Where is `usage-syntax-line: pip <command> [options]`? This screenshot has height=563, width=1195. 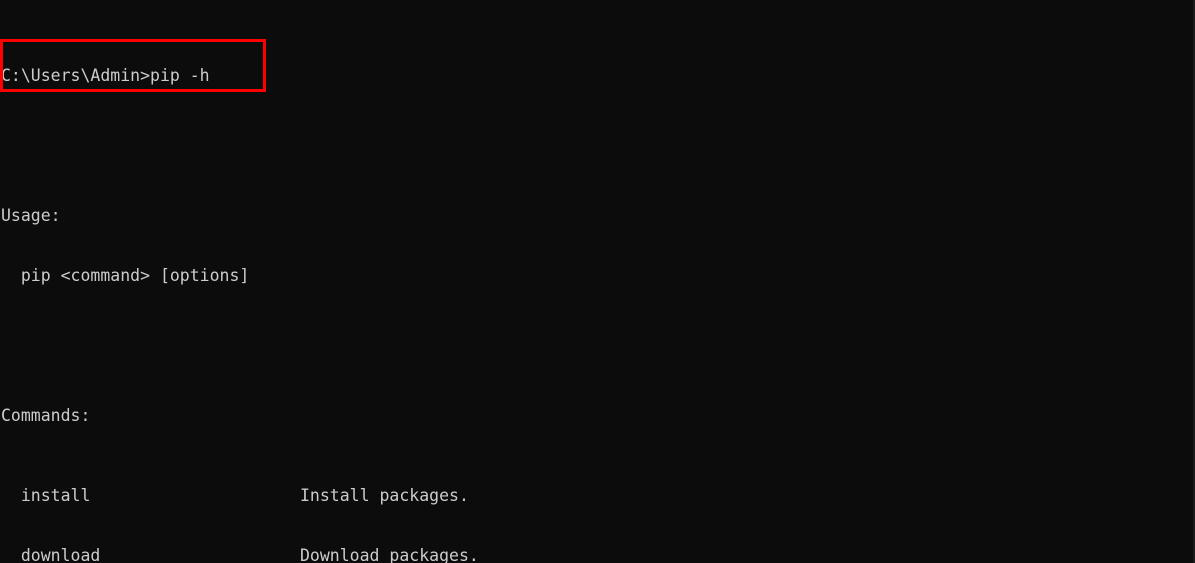 usage-syntax-line: pip <command> [options] is located at coordinates (125, 275).